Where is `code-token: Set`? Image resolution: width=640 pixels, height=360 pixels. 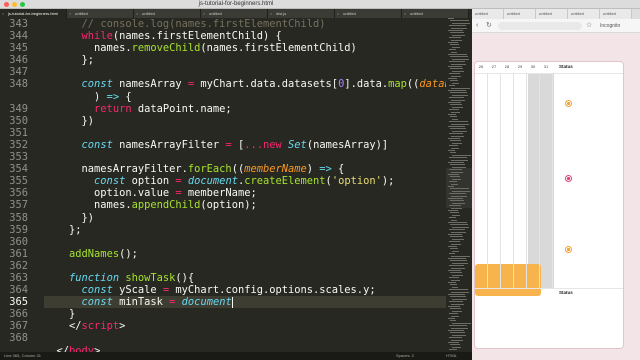
code-token: Set is located at coordinates (297, 144).